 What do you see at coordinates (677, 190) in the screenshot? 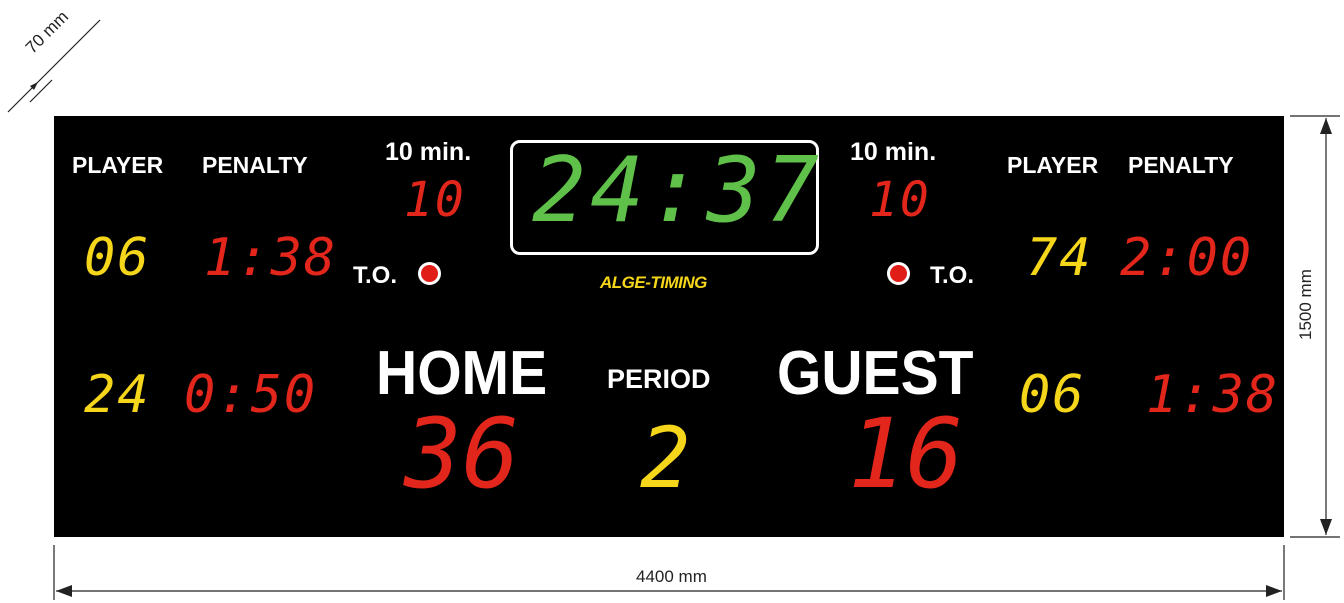
I see `game-clock: 24:37` at bounding box center [677, 190].